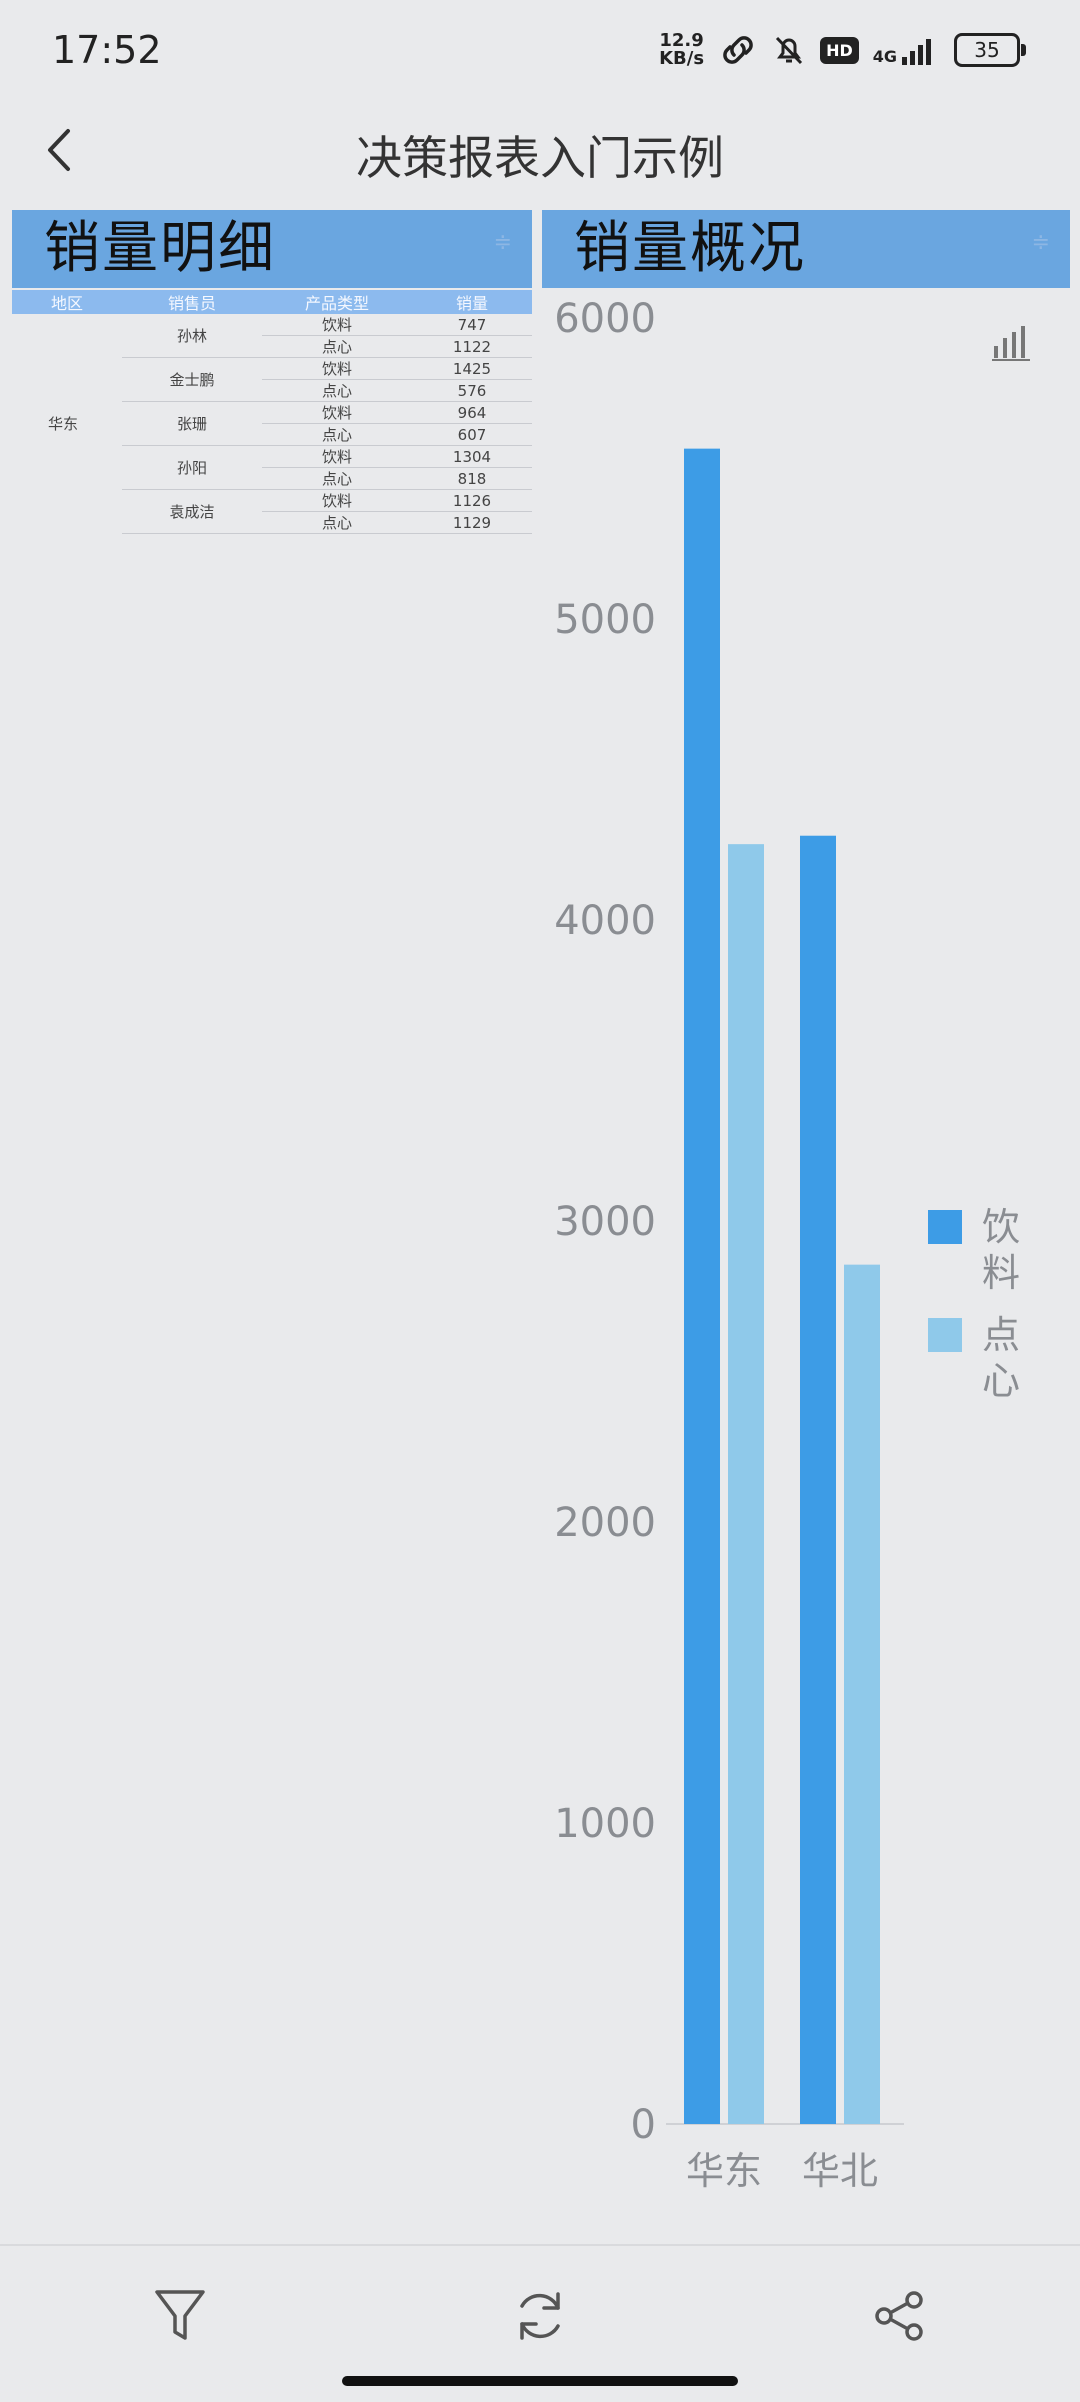  What do you see at coordinates (540, 158) in the screenshot?
I see `page-title: 决策报表入门示例` at bounding box center [540, 158].